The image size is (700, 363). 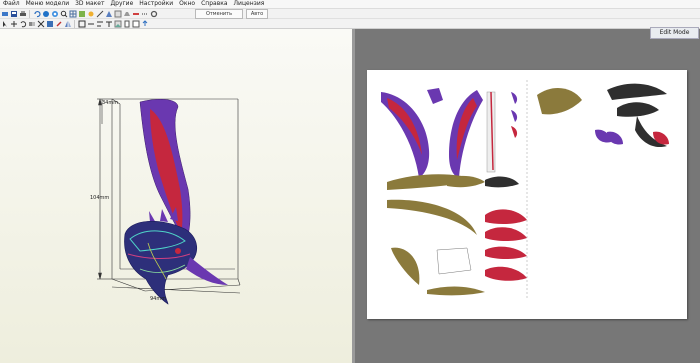 I want to click on flip-icon, so click(x=91, y=24).